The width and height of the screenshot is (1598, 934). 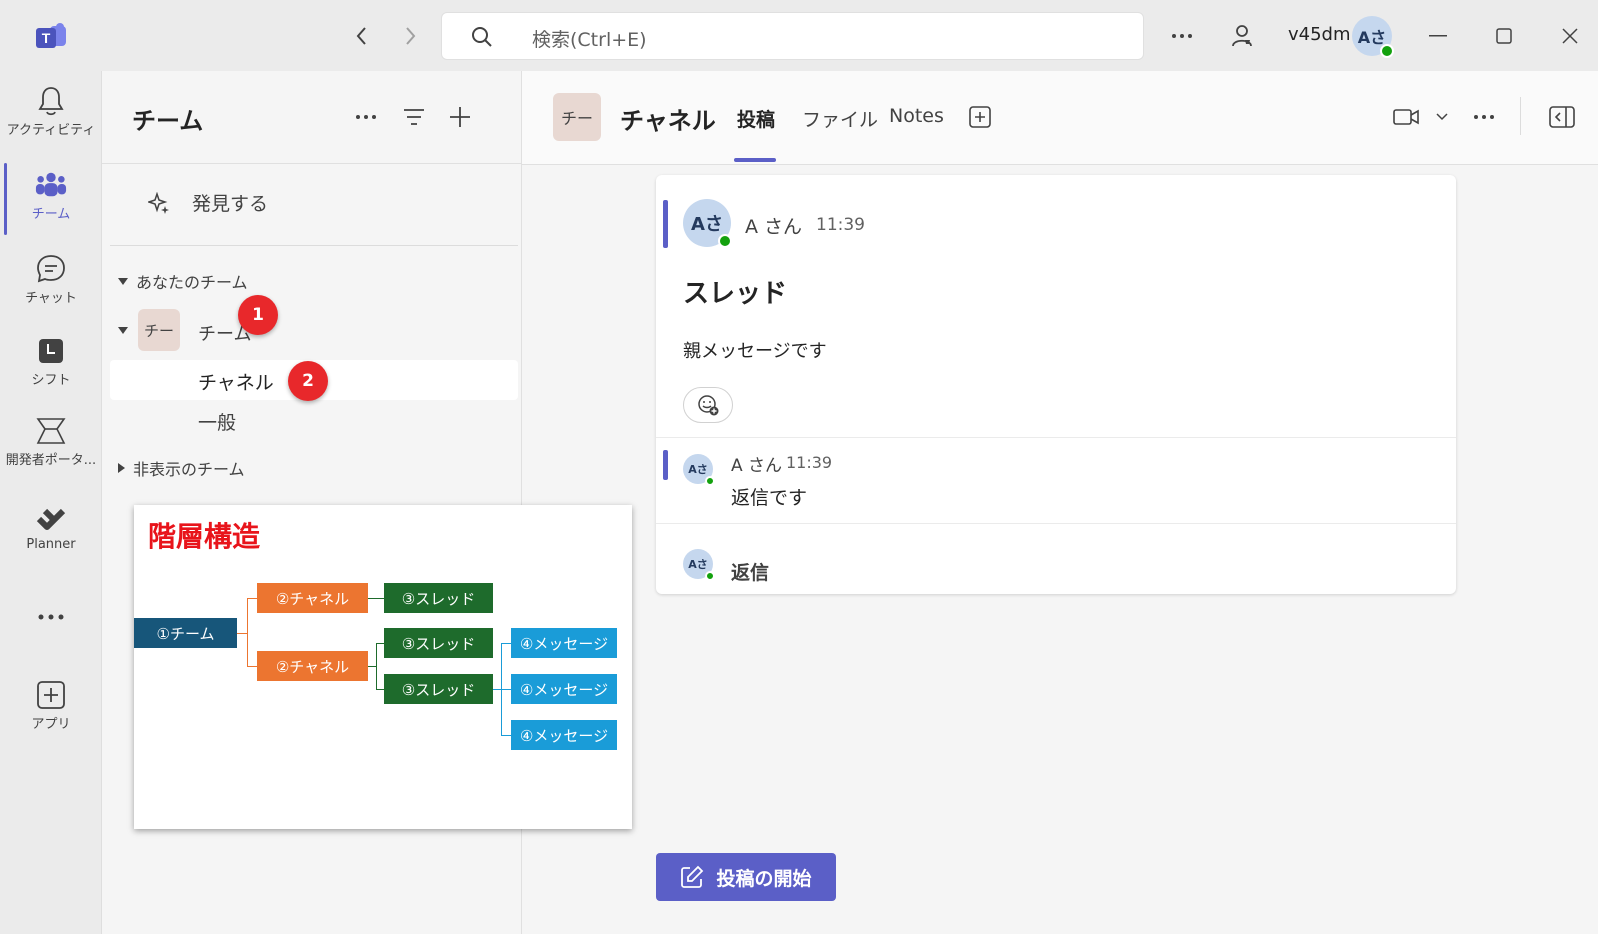 What do you see at coordinates (692, 876) in the screenshot?
I see `compose-icon` at bounding box center [692, 876].